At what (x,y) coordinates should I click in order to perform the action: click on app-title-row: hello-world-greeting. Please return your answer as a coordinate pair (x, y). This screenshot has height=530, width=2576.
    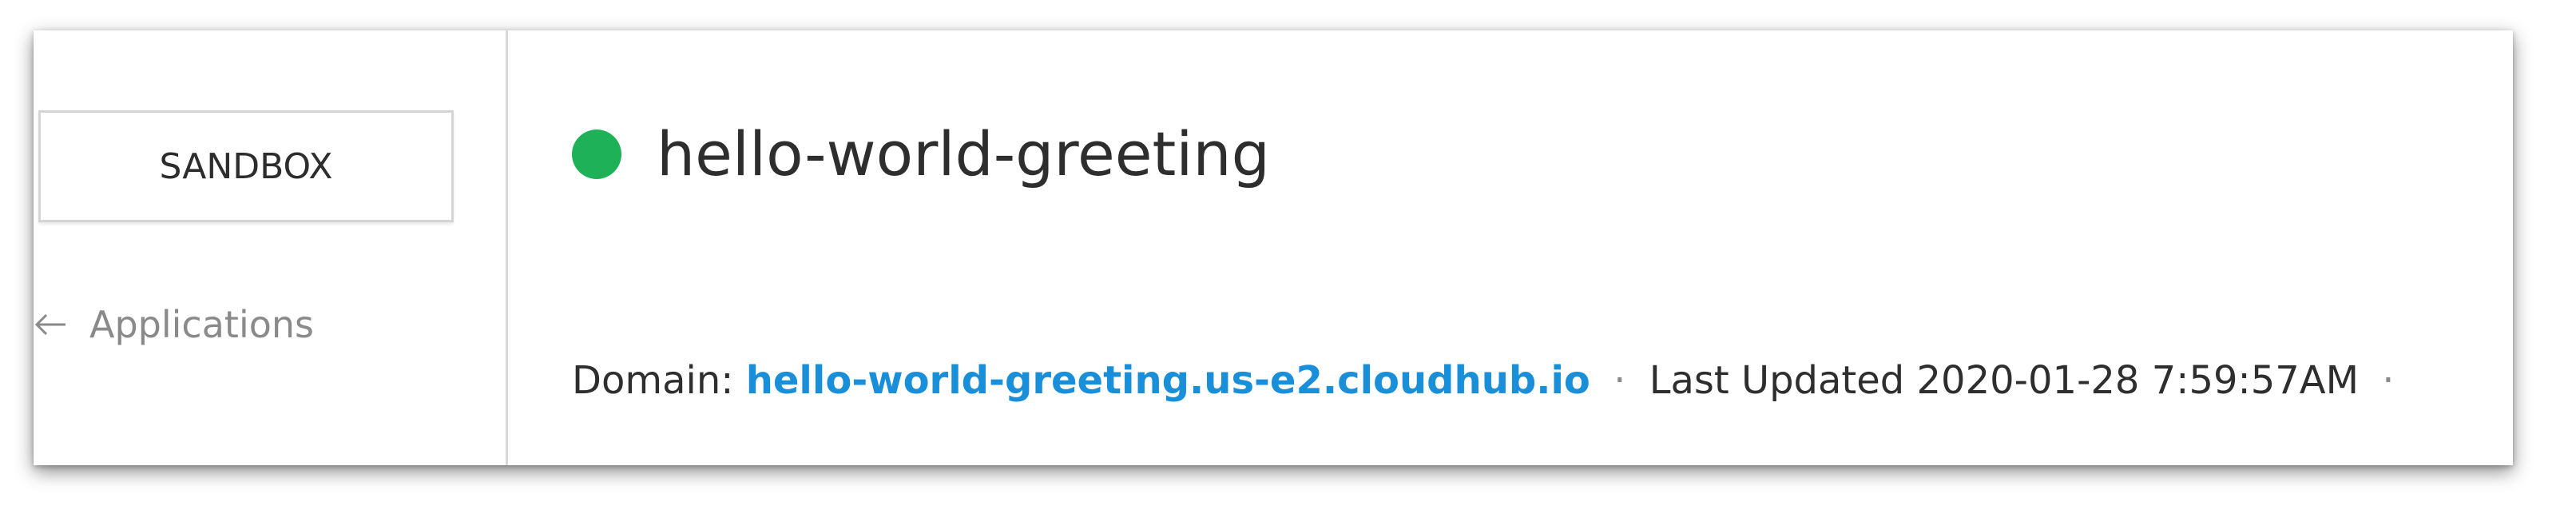
    Looking at the image, I should click on (921, 153).